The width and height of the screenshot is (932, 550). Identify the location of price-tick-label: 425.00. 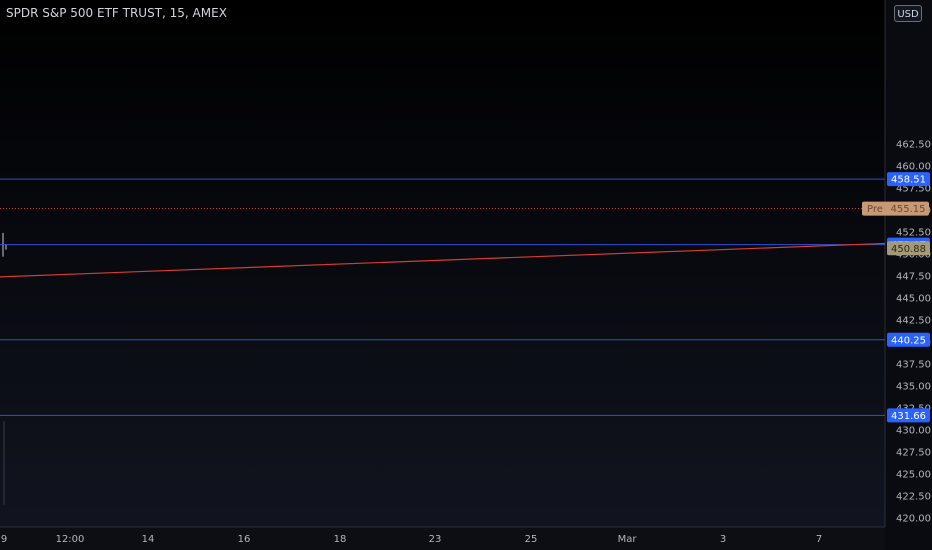
(913, 475).